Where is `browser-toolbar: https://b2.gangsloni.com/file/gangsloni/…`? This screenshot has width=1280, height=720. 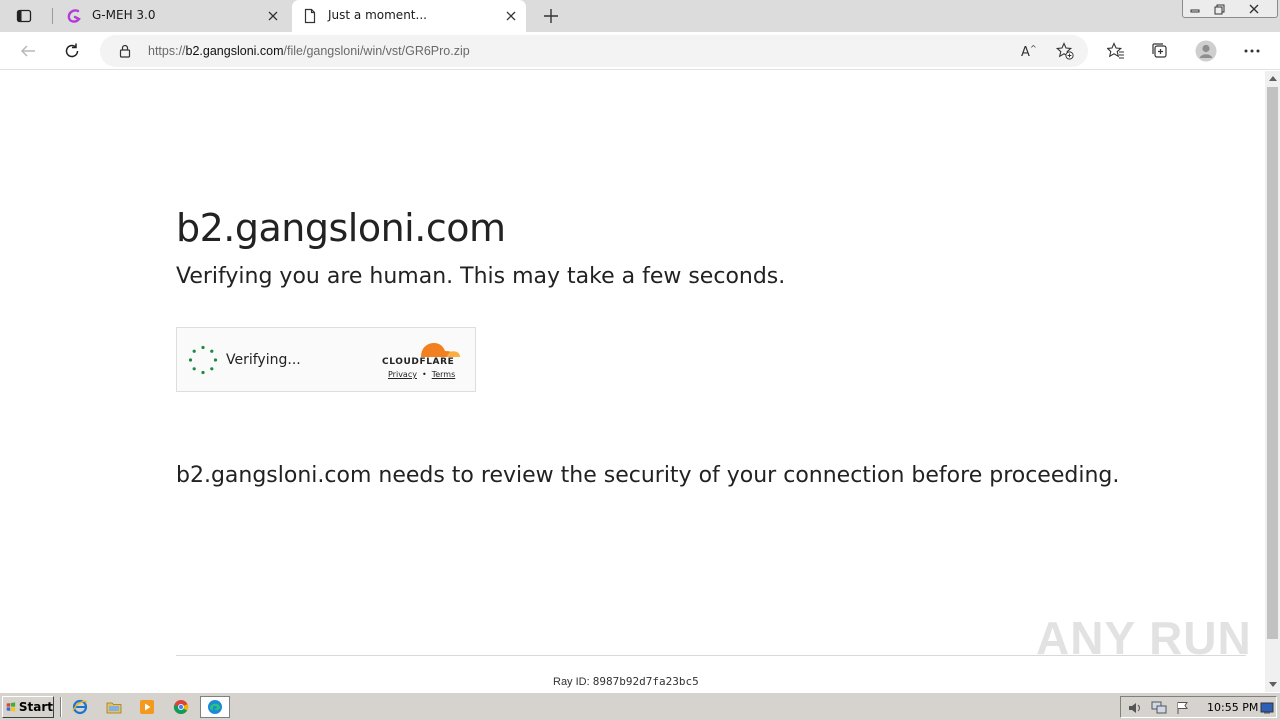
browser-toolbar: https://b2.gangsloni.com/file/gangsloni/… is located at coordinates (640, 51).